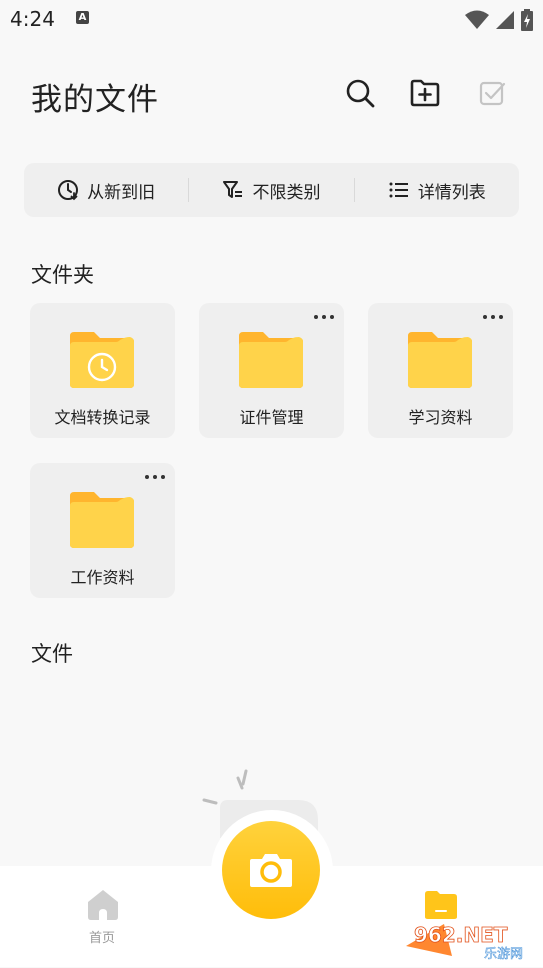 The width and height of the screenshot is (543, 968). What do you see at coordinates (398, 190) in the screenshot?
I see `list-icon` at bounding box center [398, 190].